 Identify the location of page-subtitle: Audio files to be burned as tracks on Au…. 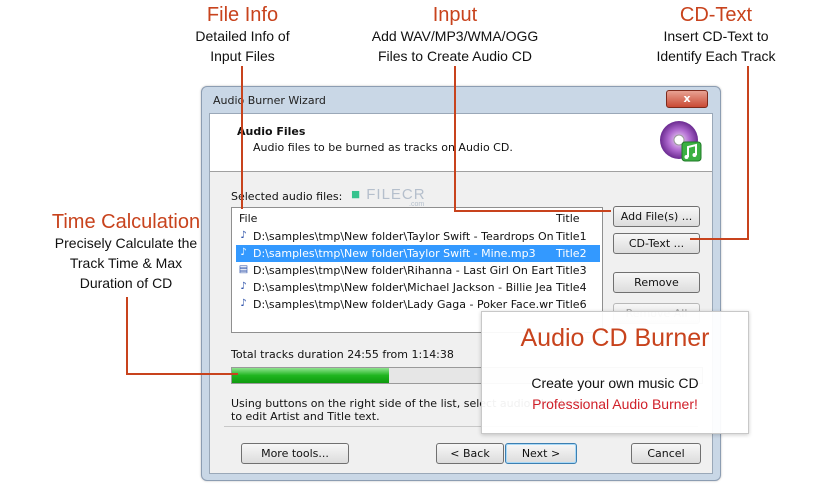
(383, 147).